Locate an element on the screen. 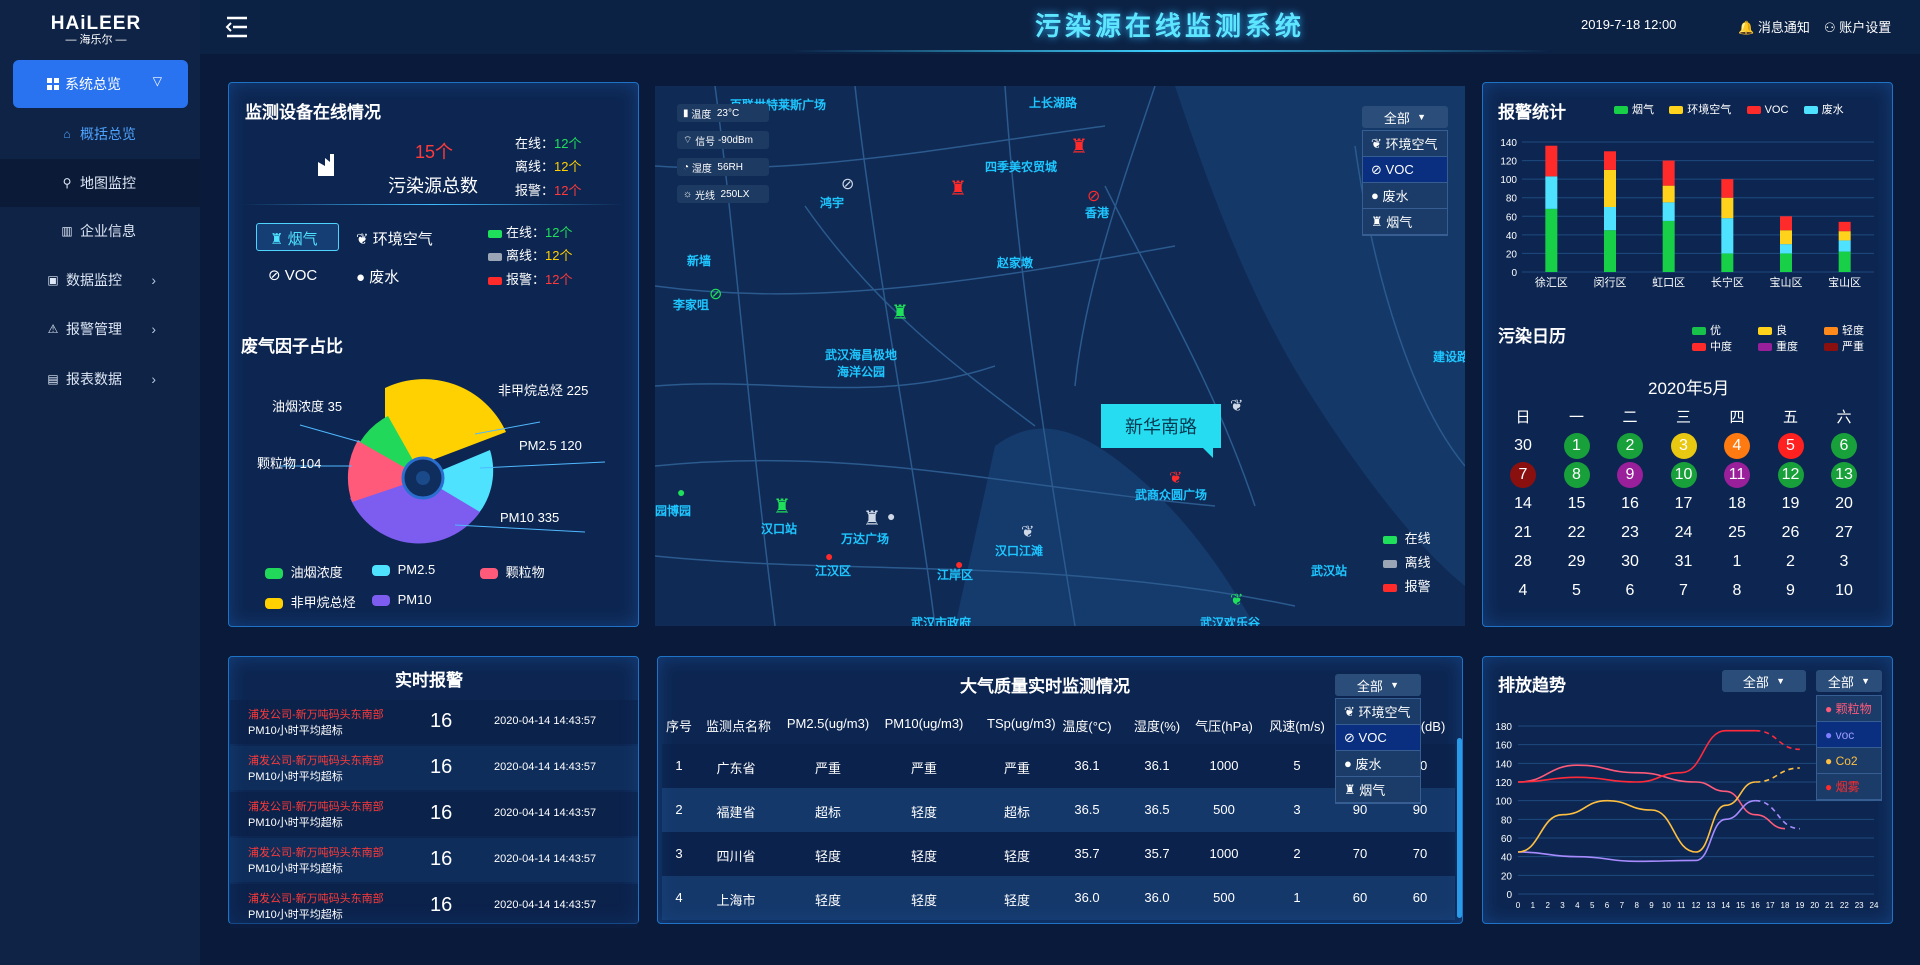 The image size is (1920, 965). map-filter-option: ❦ 环境空气 is located at coordinates (1405, 144).